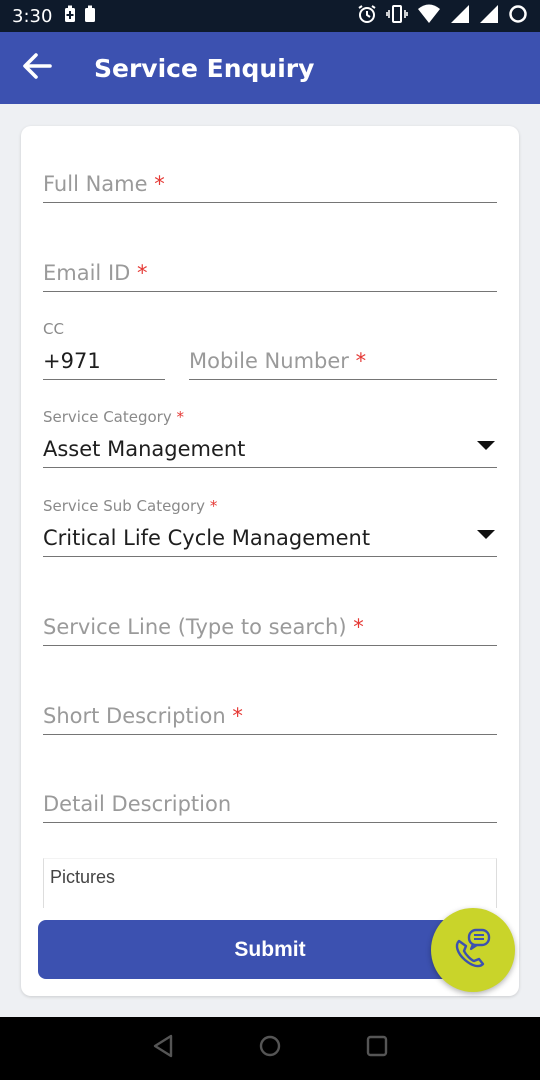 This screenshot has height=1080, width=540. I want to click on home-circle-icon, so click(270, 1048).